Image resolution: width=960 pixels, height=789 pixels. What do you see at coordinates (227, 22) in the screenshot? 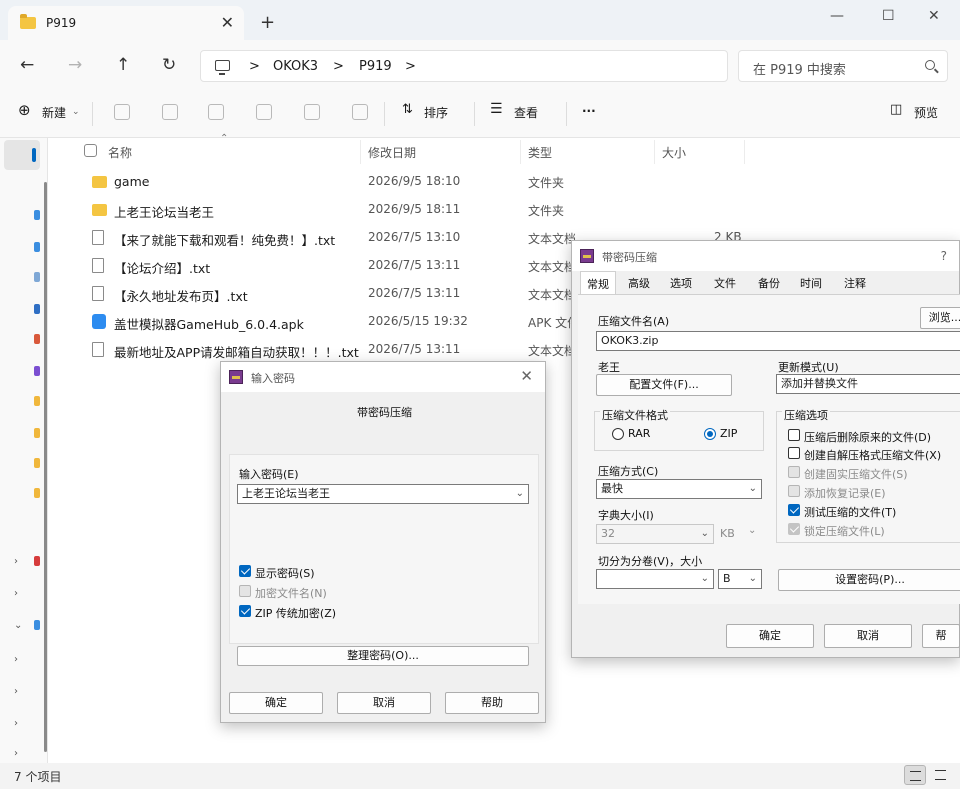
I see `close-tab-icon: ✕` at bounding box center [227, 22].